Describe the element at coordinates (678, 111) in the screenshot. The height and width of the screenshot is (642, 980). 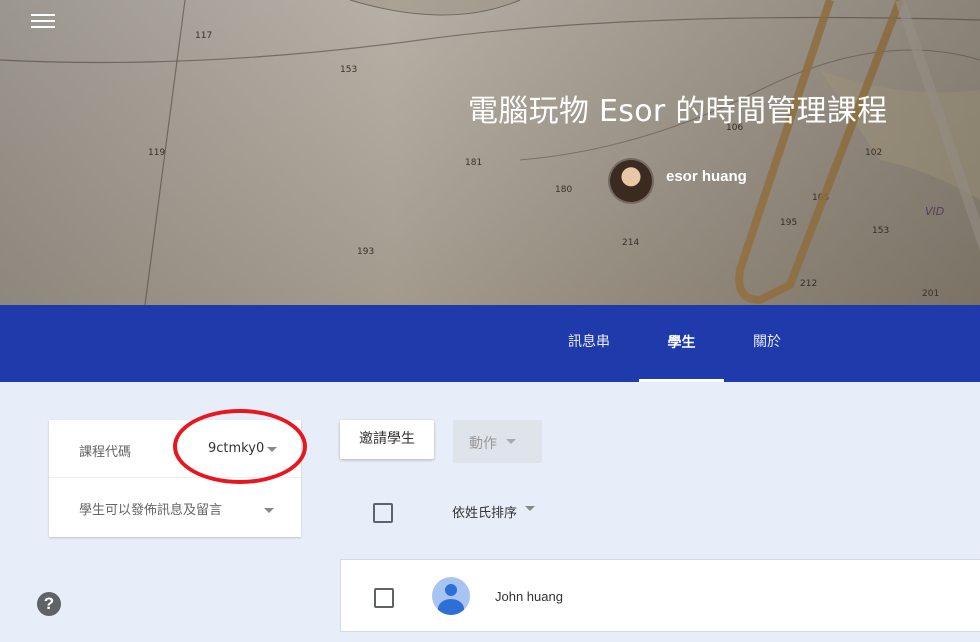
I see `course-title: 電腦玩物 Esor 的時間管理課程` at that location.